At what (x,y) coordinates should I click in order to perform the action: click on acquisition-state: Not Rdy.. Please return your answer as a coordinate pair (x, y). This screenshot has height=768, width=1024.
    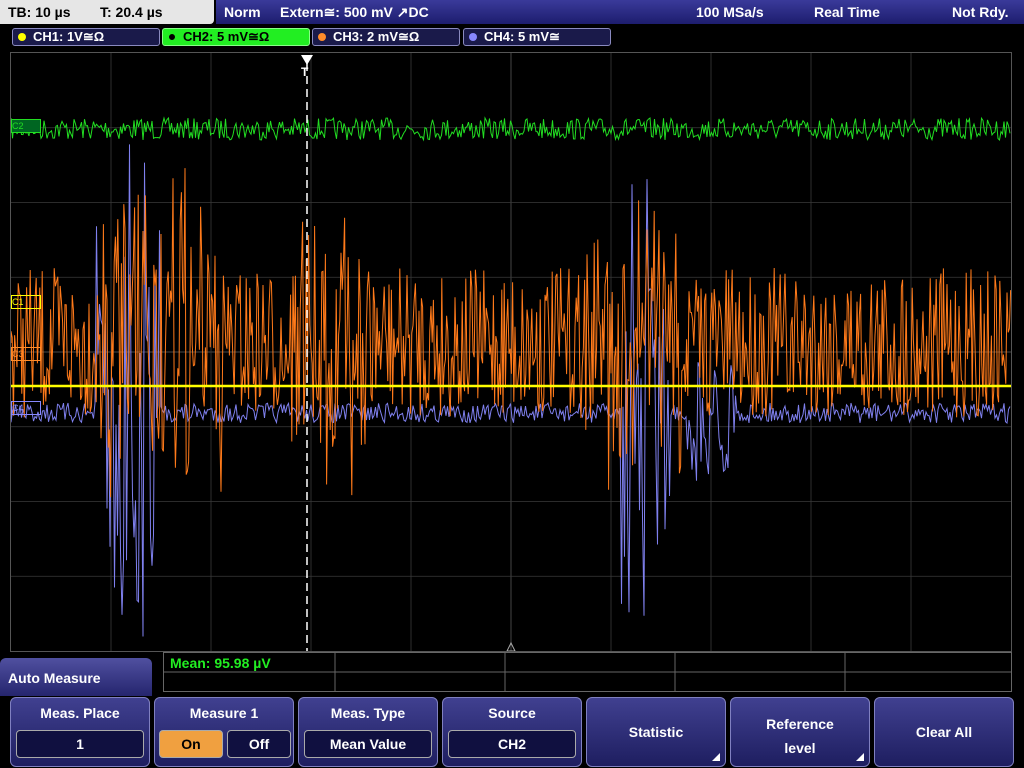
    Looking at the image, I should click on (980, 12).